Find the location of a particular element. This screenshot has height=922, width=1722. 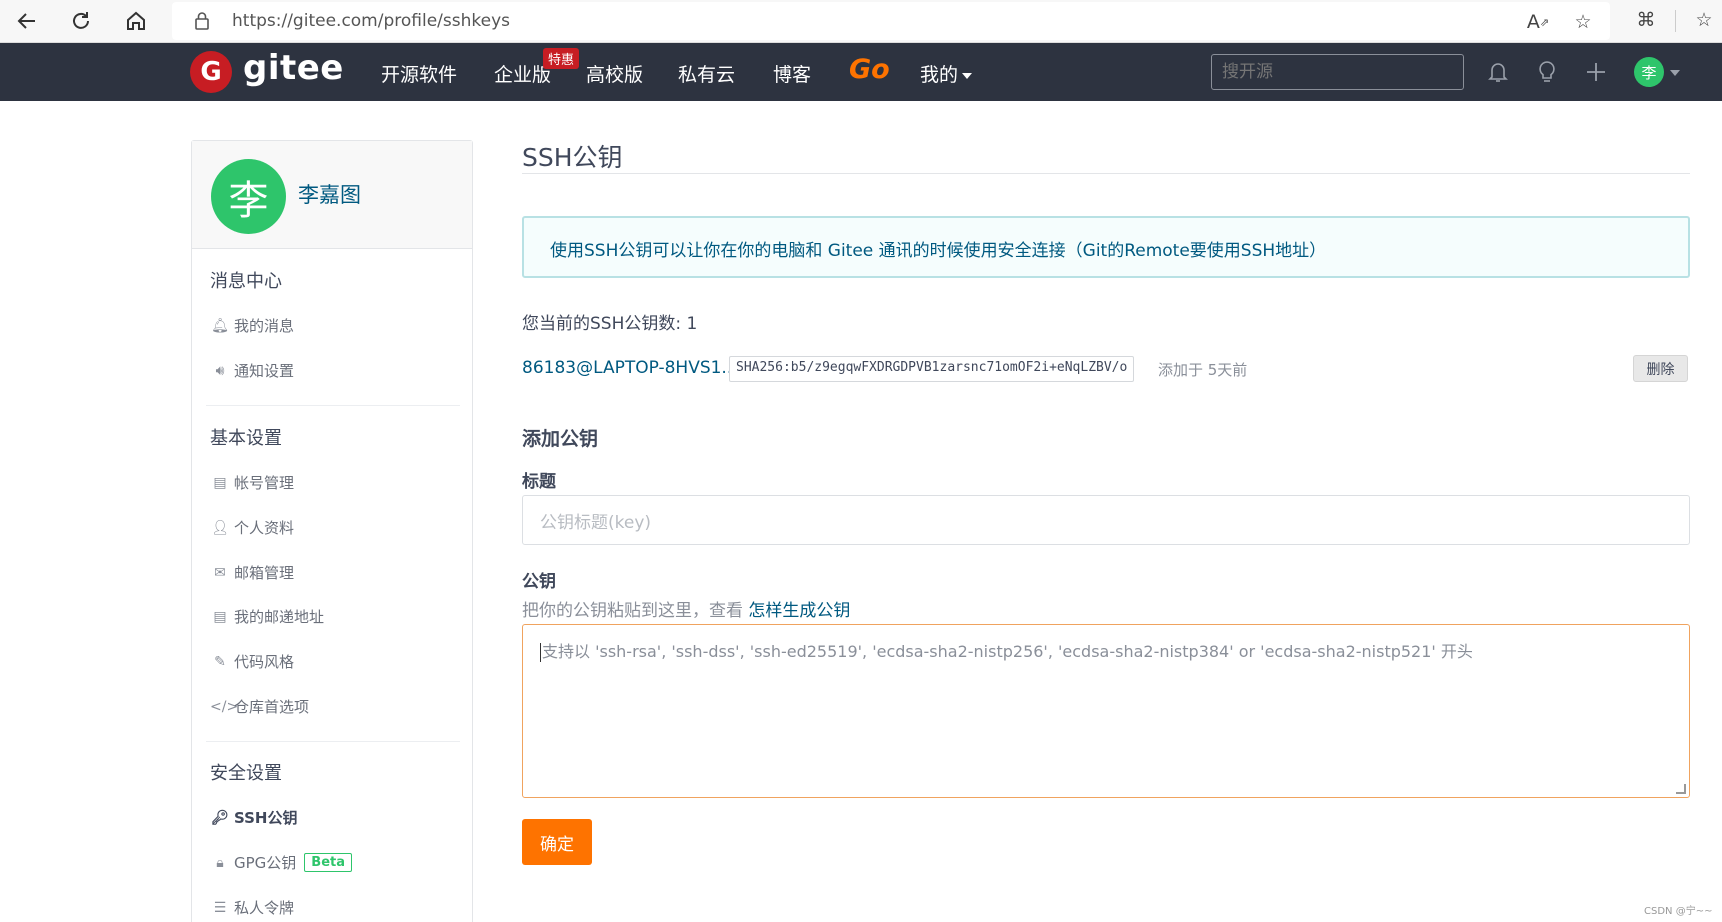

gitee-logo-icon: G is located at coordinates (211, 72).